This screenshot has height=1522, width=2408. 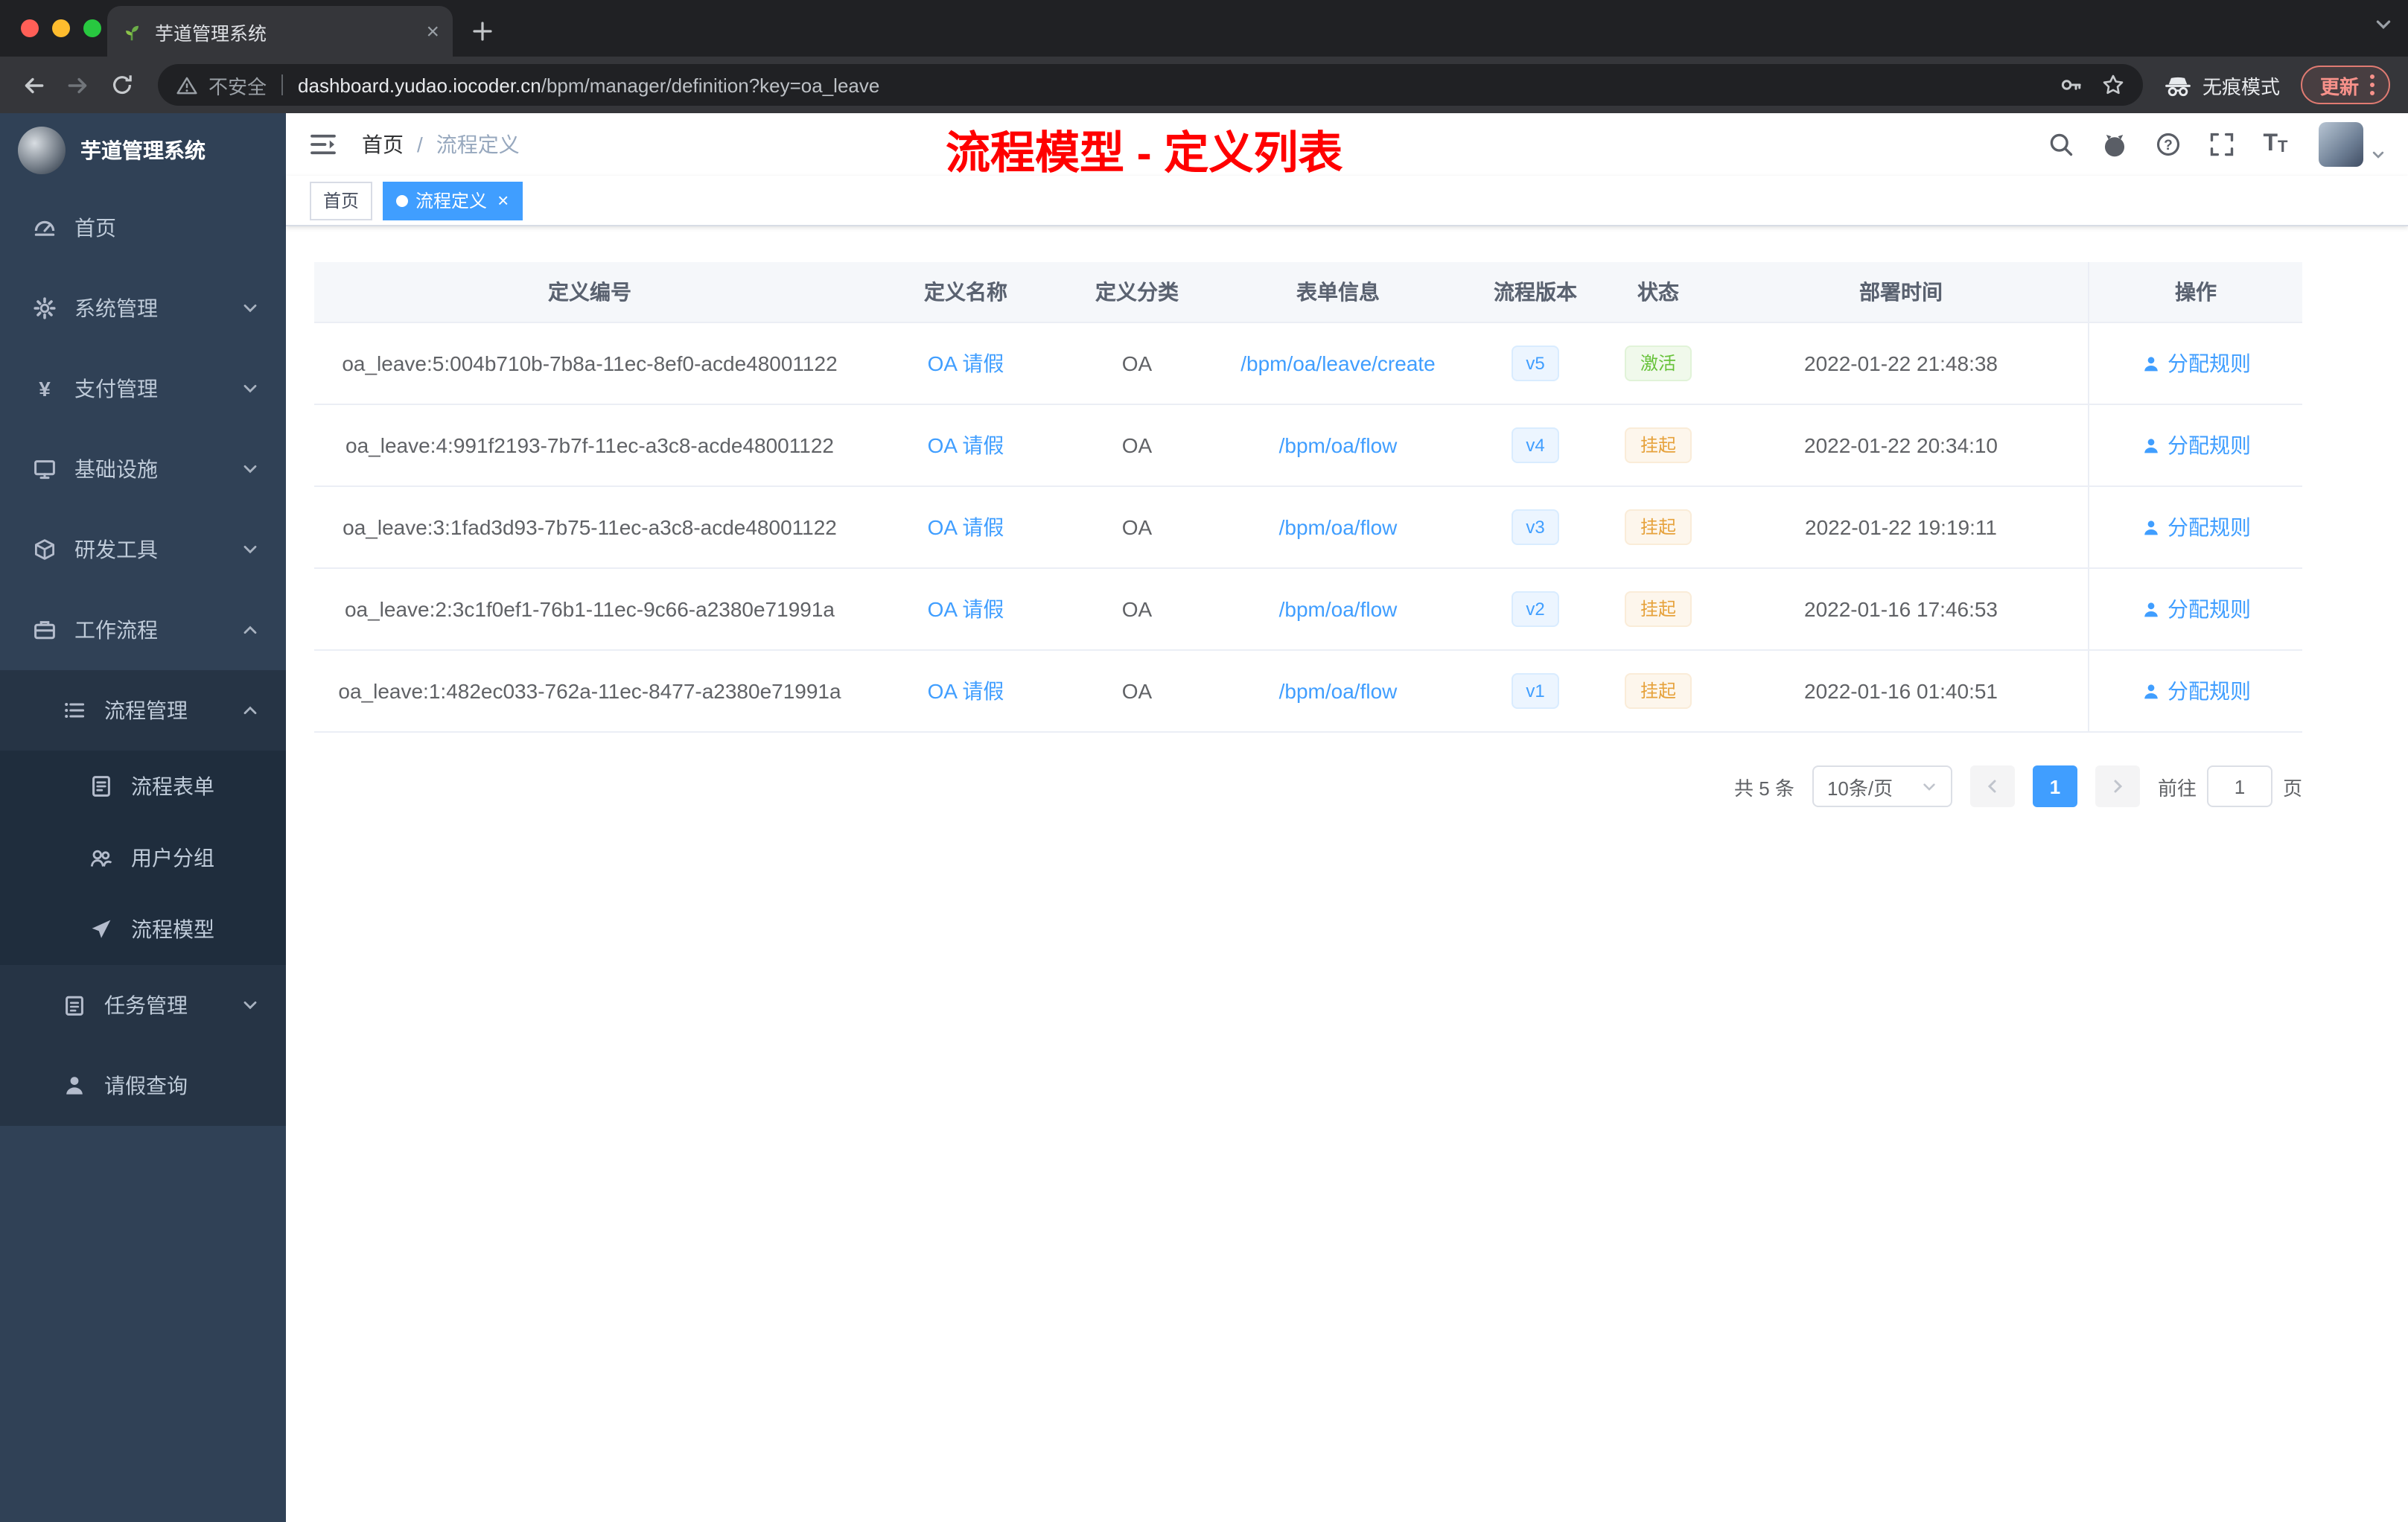 What do you see at coordinates (1204, 28) in the screenshot?
I see `browser-tab-strip: 芋道管理系统 ×` at bounding box center [1204, 28].